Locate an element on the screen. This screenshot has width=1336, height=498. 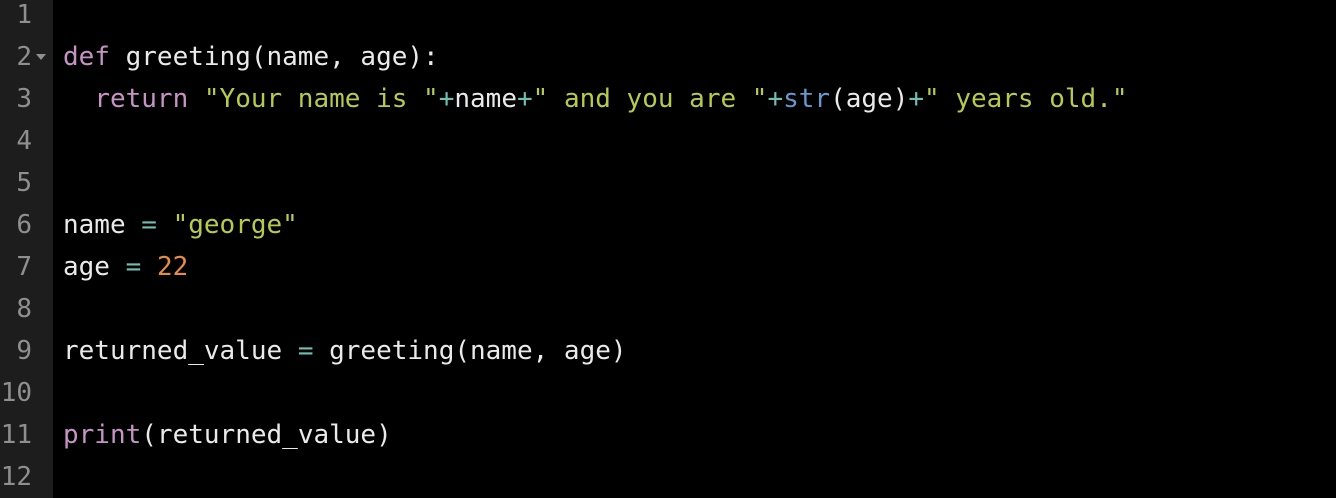
code-token: age is located at coordinates (94, 267).